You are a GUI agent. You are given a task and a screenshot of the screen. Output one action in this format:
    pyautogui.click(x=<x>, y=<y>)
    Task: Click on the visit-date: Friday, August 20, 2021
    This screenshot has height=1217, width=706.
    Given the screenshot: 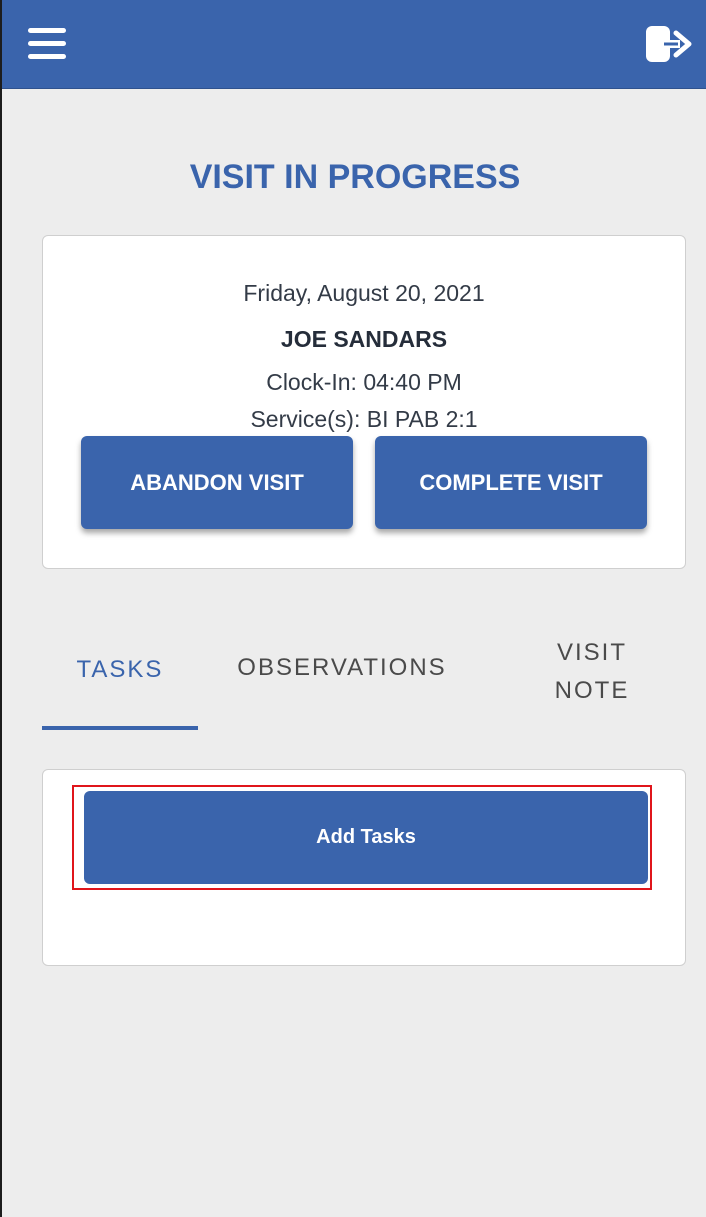 What is the action you would take?
    pyautogui.click(x=364, y=293)
    